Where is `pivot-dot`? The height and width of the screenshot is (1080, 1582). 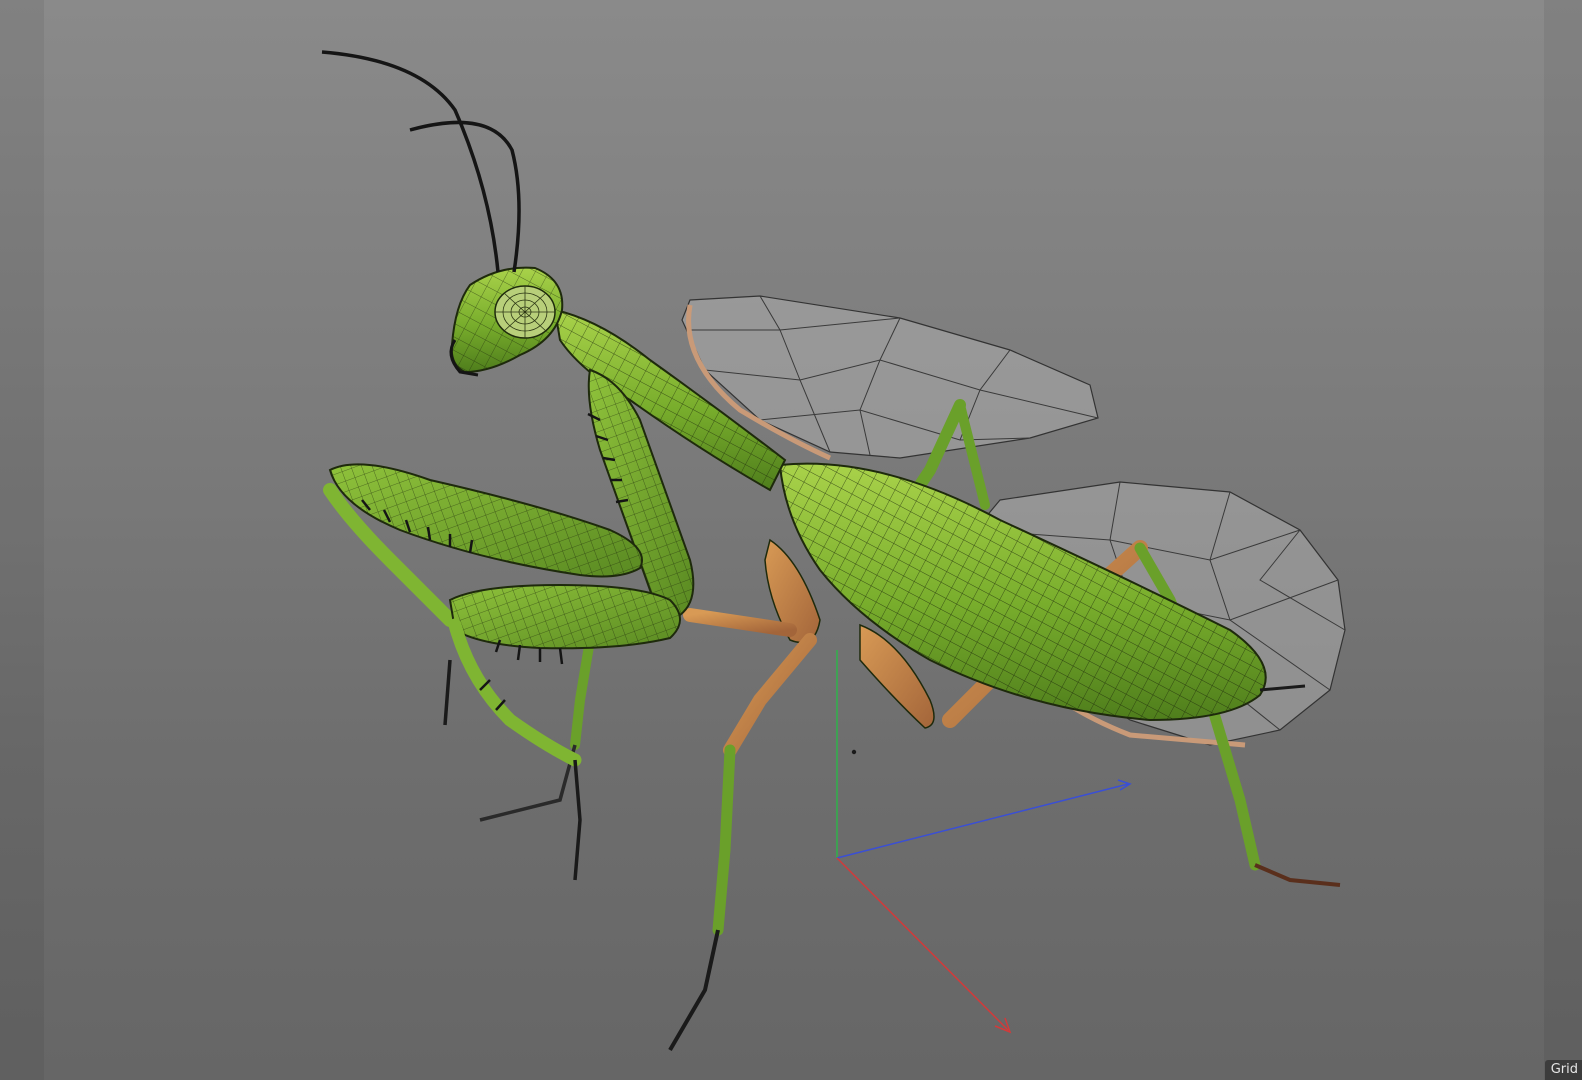
pivot-dot is located at coordinates (854, 752).